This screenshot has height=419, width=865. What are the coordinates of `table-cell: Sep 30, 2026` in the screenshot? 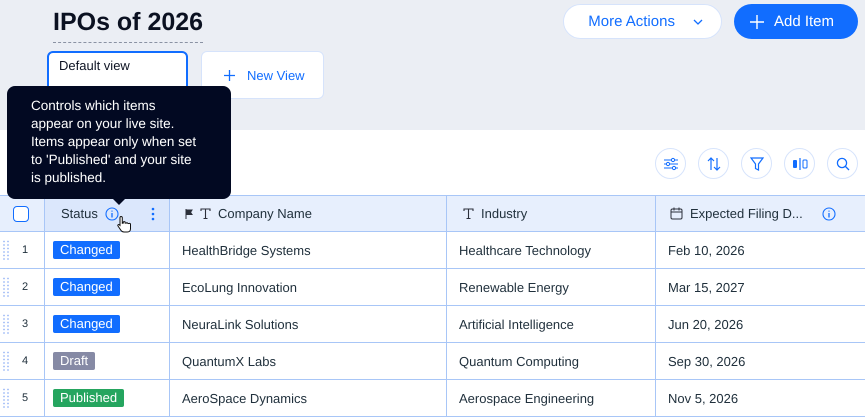 It's located at (760, 361).